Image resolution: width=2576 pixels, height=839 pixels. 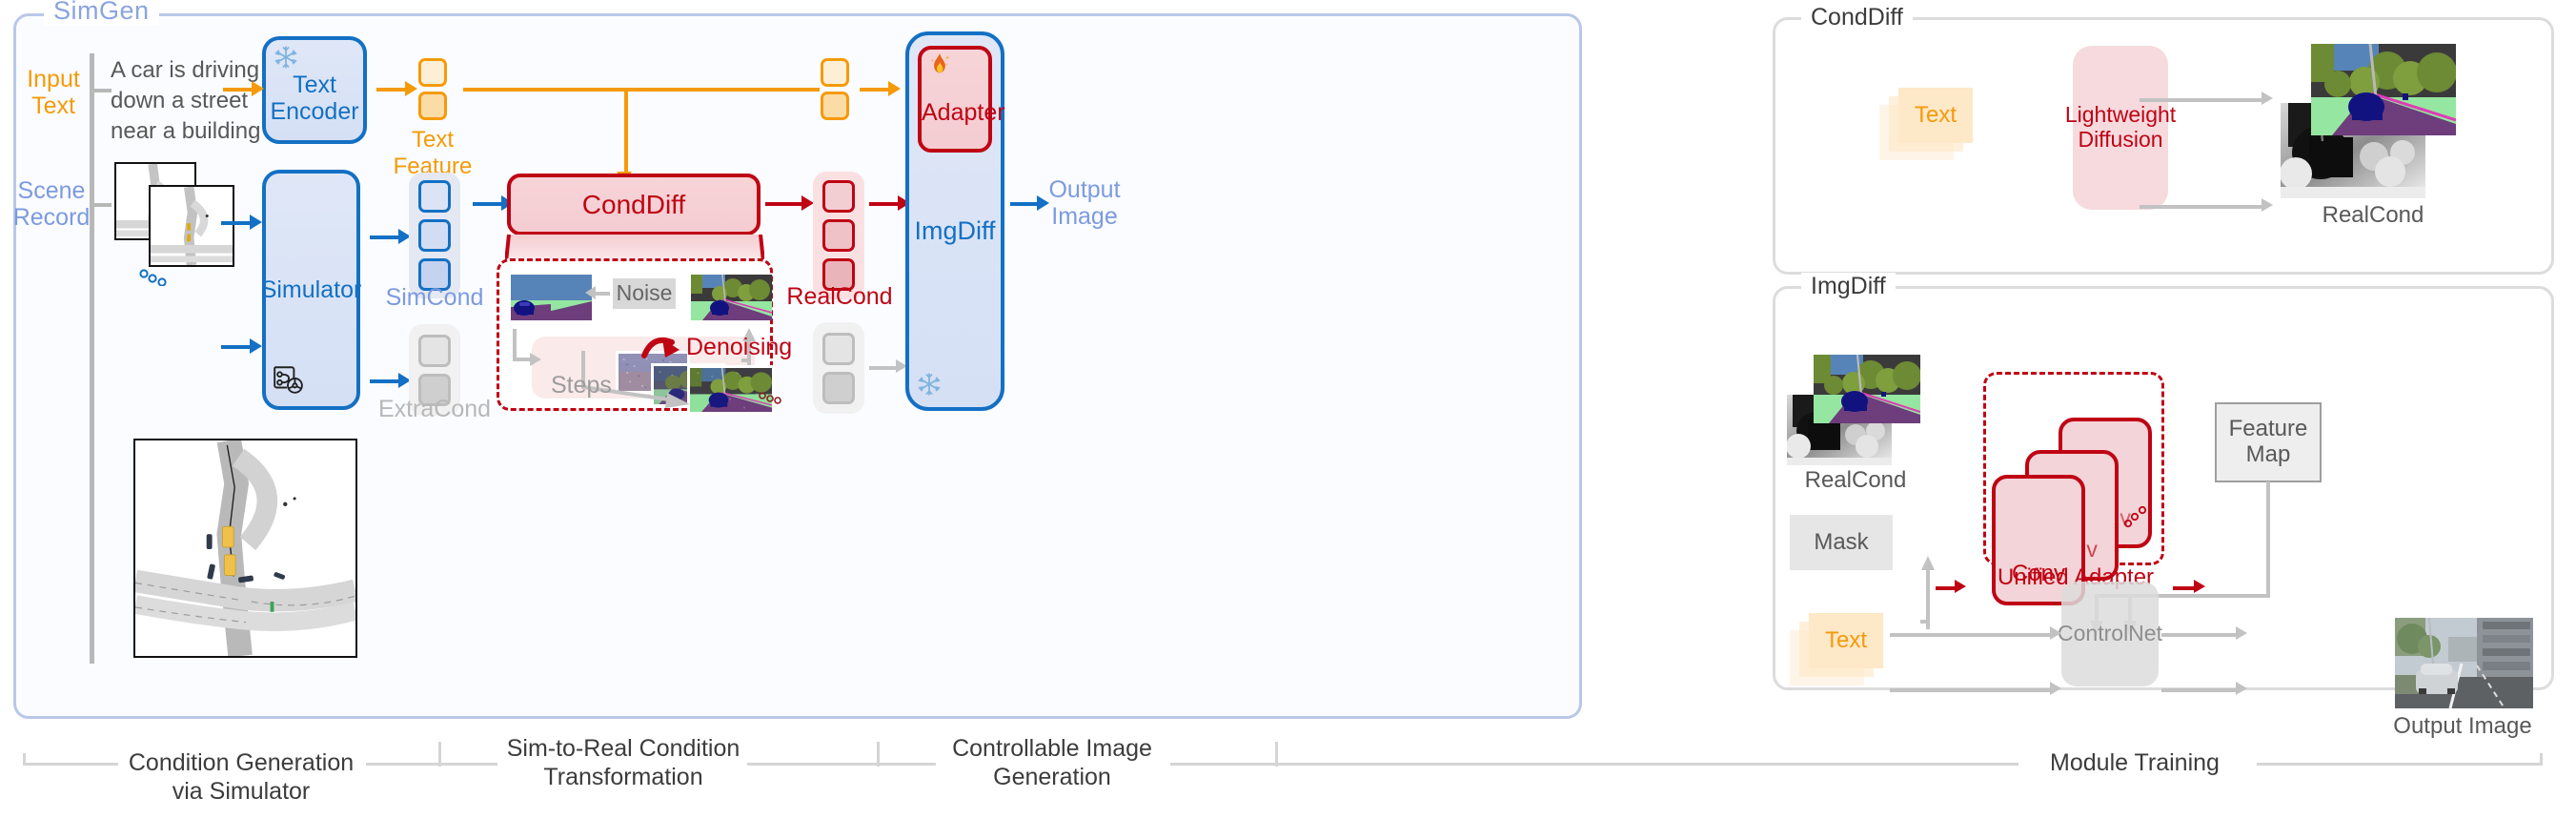 What do you see at coordinates (1848, 286) in the screenshot?
I see `imgdiff-panel-title: ImgDiff` at bounding box center [1848, 286].